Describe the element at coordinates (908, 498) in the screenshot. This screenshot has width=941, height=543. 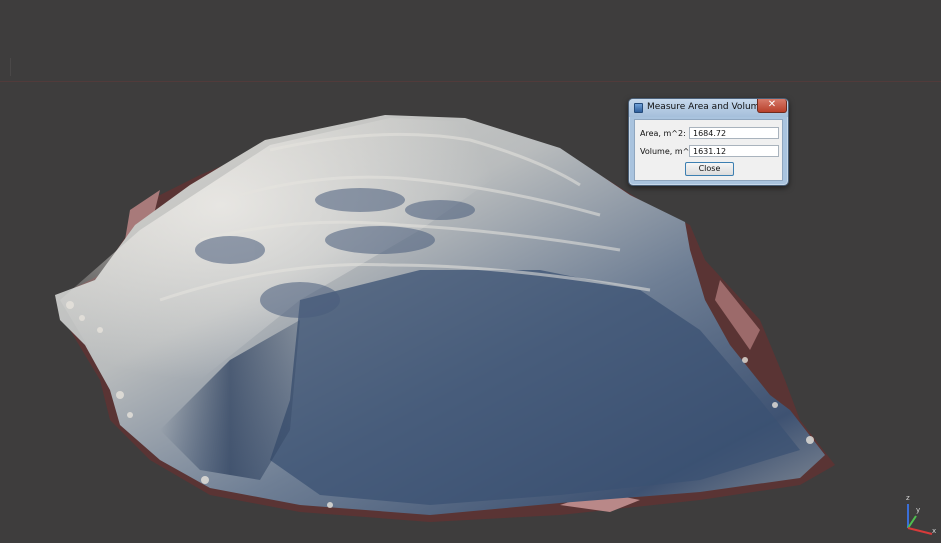
I see `z-axis-label: z` at that location.